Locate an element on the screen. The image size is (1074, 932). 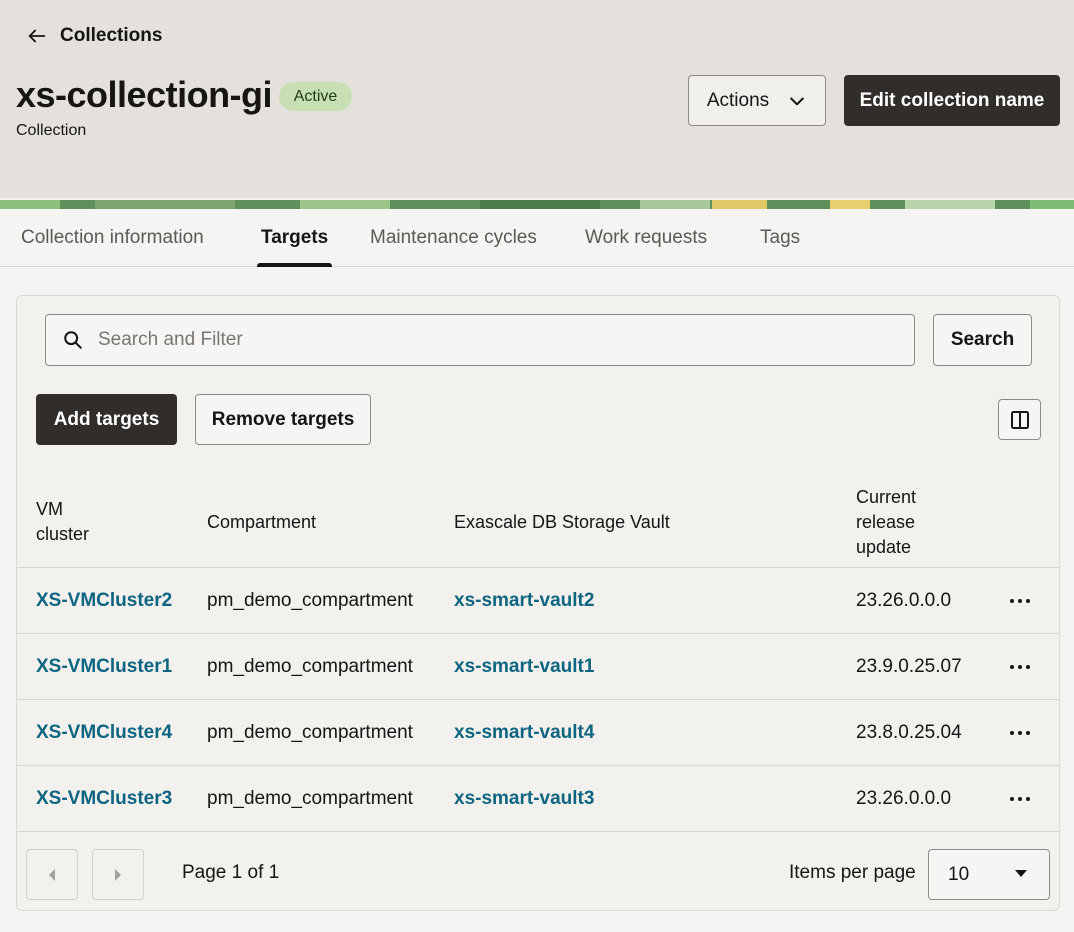
caret-left-icon is located at coordinates (52, 874).